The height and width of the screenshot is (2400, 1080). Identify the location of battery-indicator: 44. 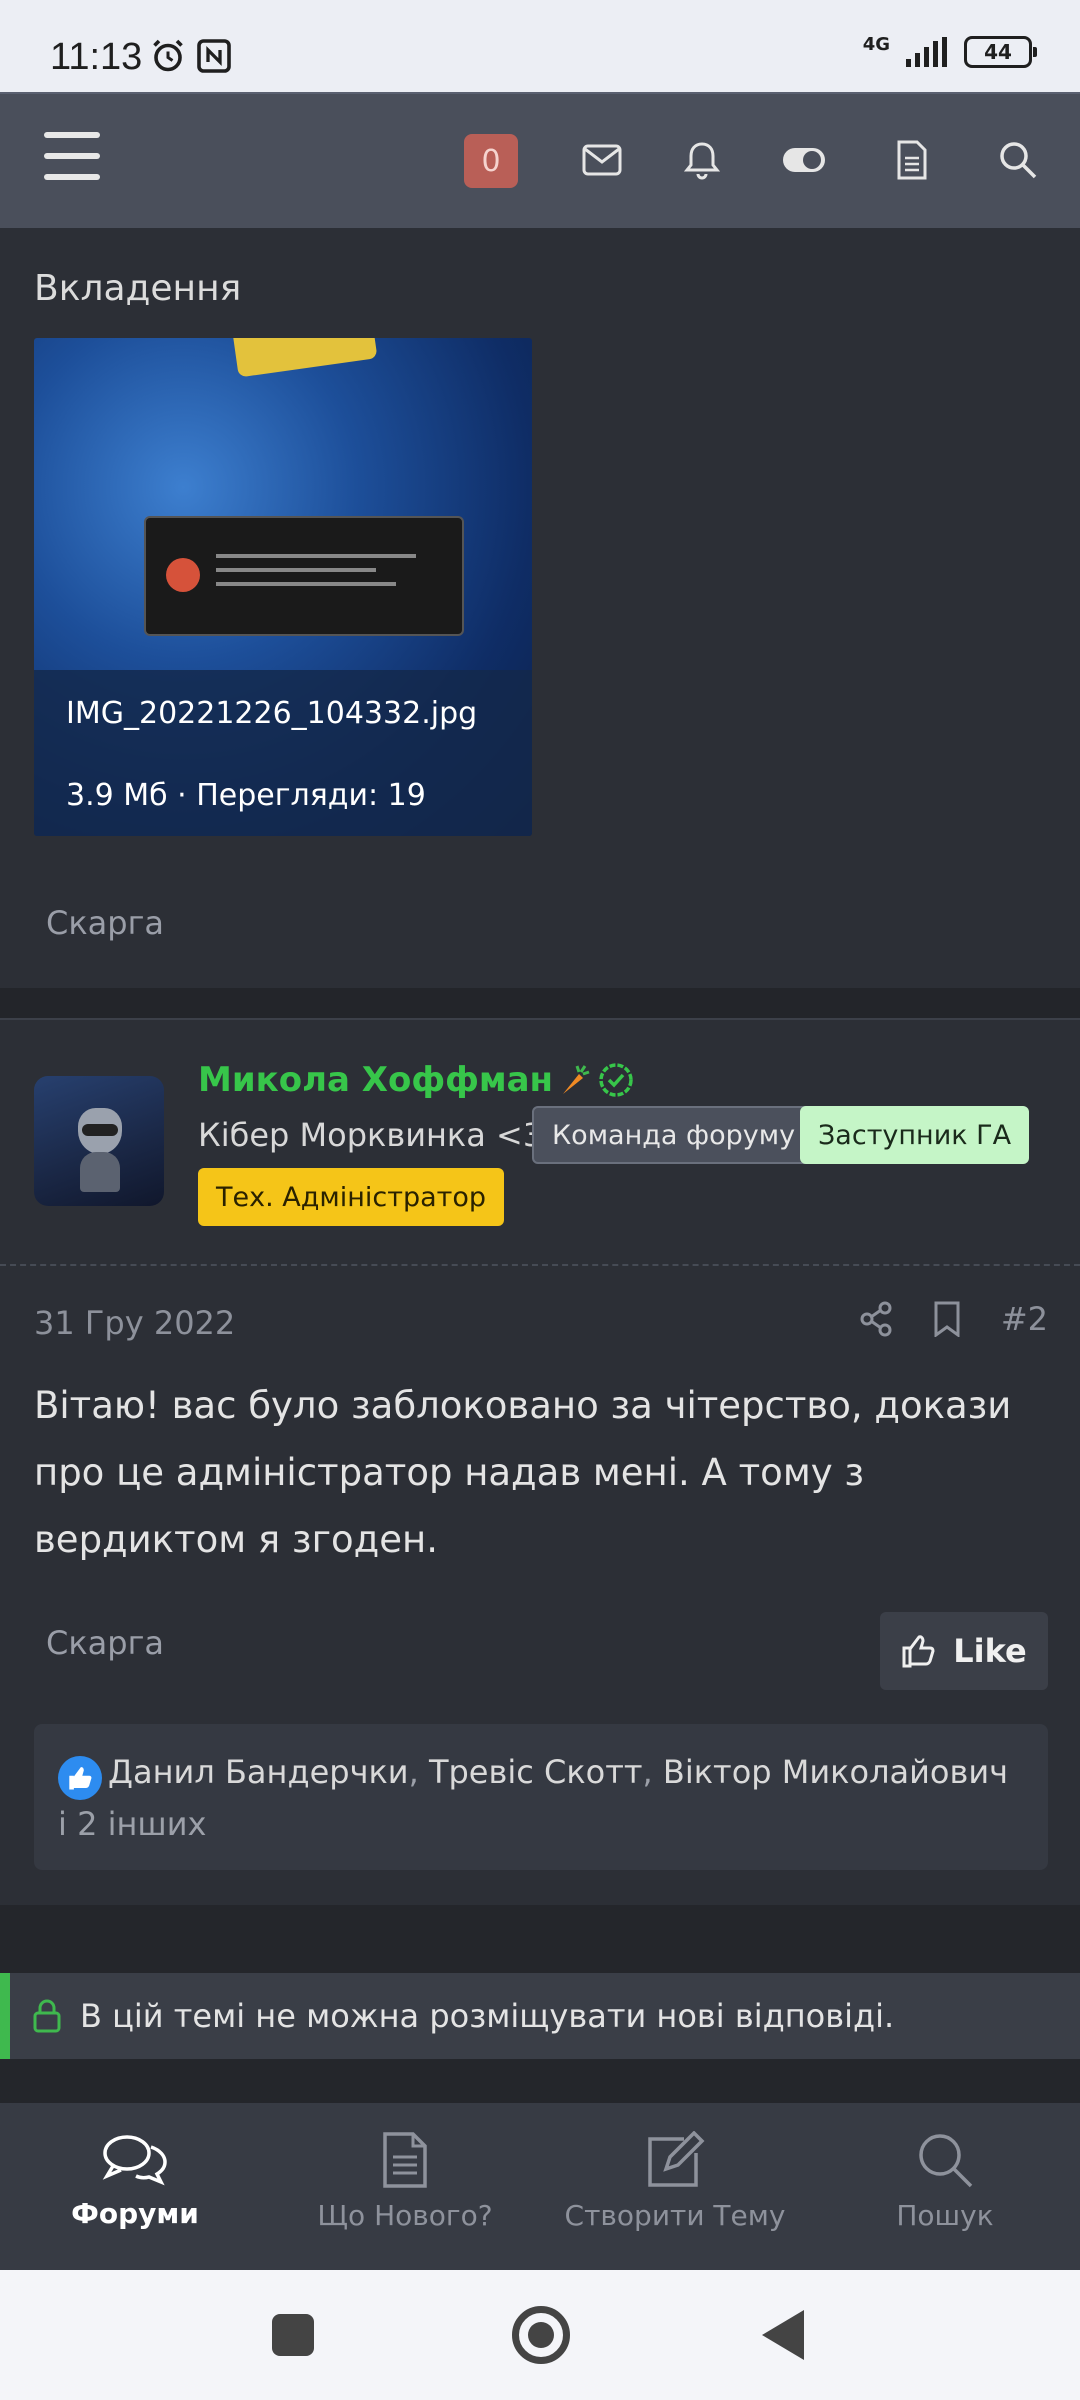
(1000, 52).